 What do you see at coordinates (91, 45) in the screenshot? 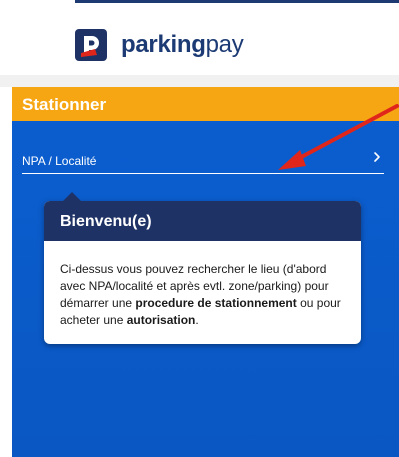
I see `parkingpay-logo-icon` at bounding box center [91, 45].